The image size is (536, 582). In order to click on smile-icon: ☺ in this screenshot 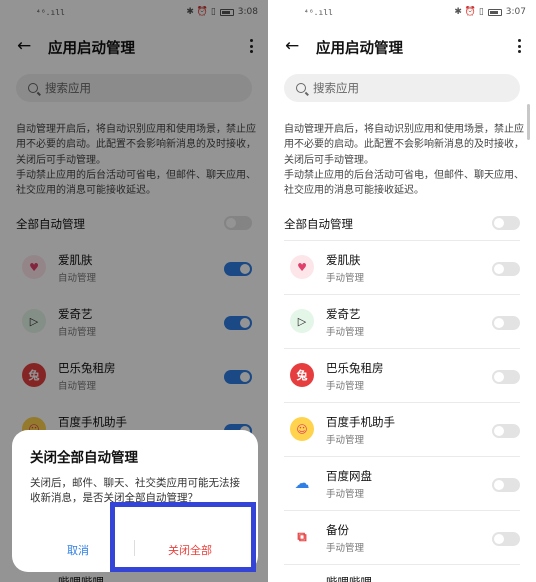, I will do `click(302, 429)`.